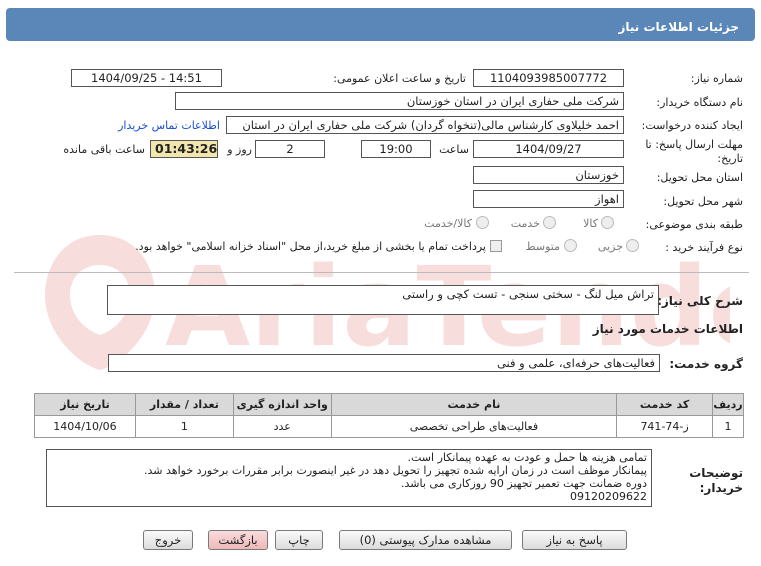  I want to click on contact-buyer-link: اطلاعات تماس خریدار, so click(166, 125).